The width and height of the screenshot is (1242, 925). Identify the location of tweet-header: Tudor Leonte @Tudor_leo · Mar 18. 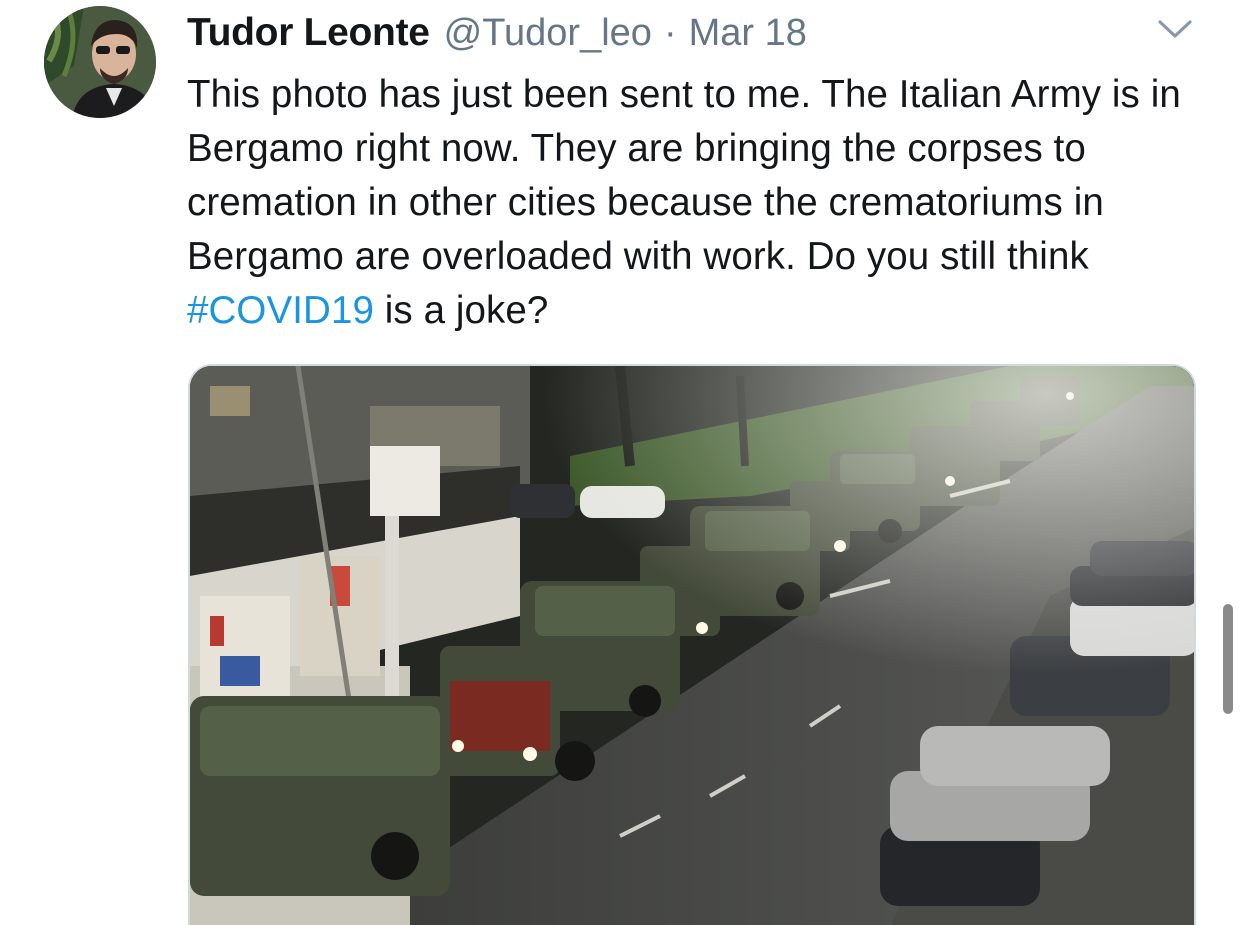
(497, 33).